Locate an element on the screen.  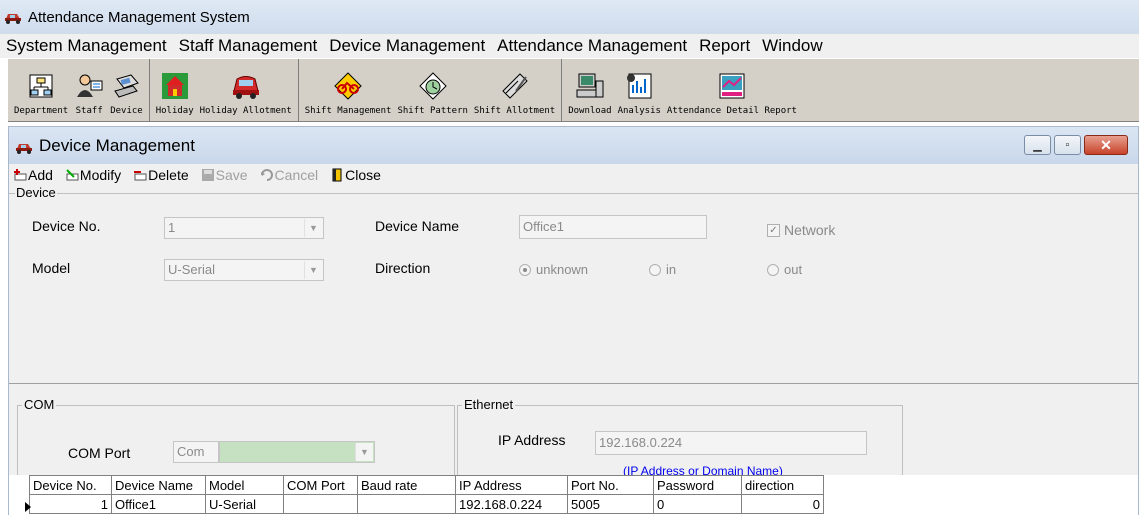
toolbar-group-holiday: Holiday Holiday Allotment is located at coordinates (224, 90).